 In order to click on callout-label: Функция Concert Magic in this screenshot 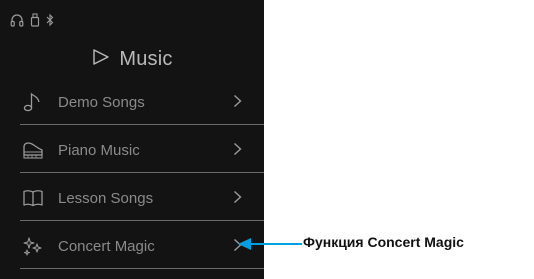, I will do `click(383, 242)`.